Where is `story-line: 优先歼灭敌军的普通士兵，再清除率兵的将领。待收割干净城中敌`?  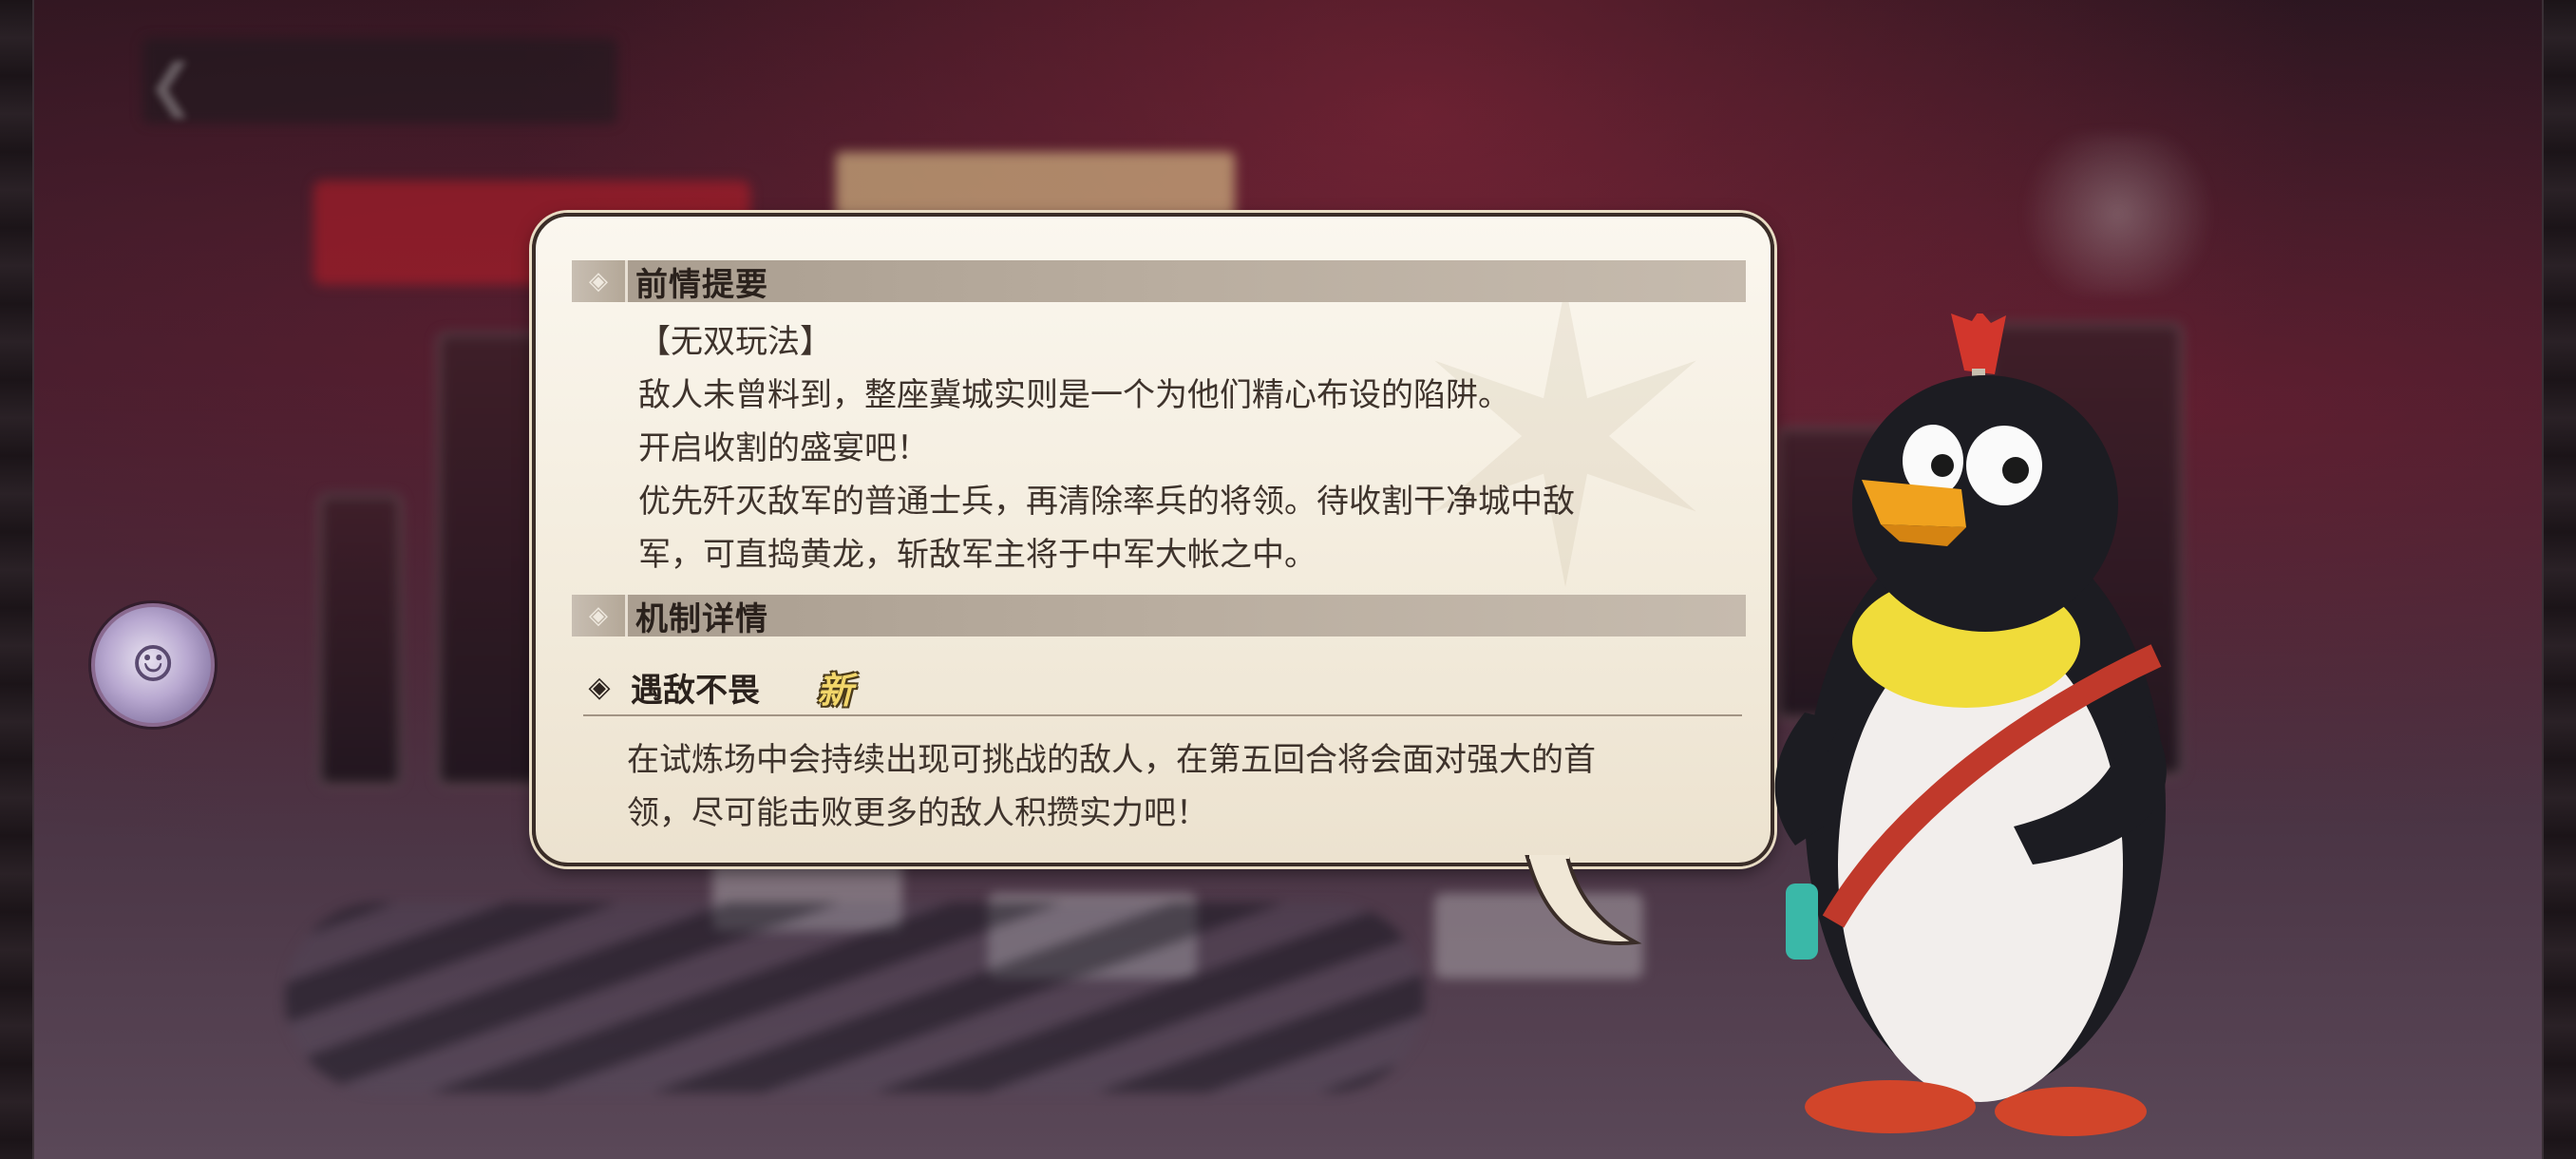 story-line: 优先歼灭敌军的普通士兵，再清除率兵的将领。待收割干净城中敌 is located at coordinates (1106, 502).